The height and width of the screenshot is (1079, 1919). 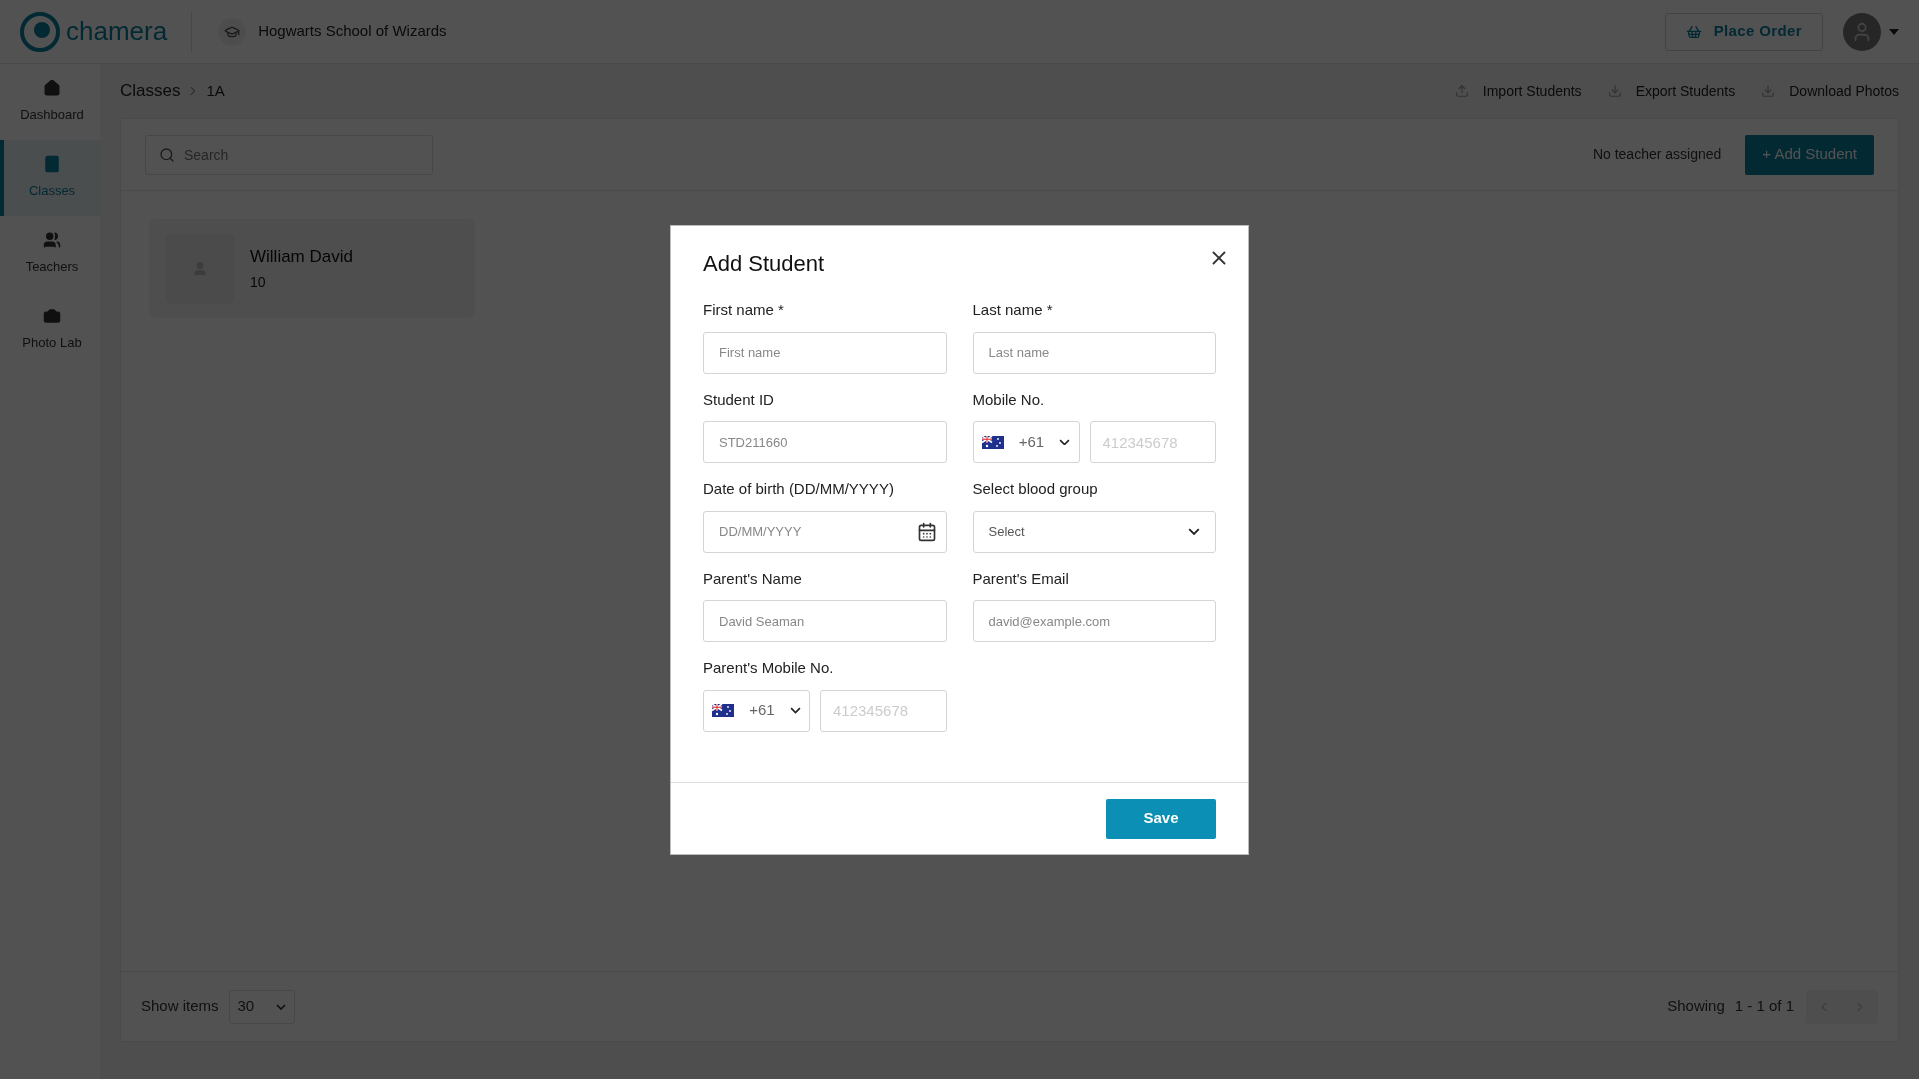 What do you see at coordinates (825, 531) in the screenshot?
I see `date-input: DD/MM/YYYY` at bounding box center [825, 531].